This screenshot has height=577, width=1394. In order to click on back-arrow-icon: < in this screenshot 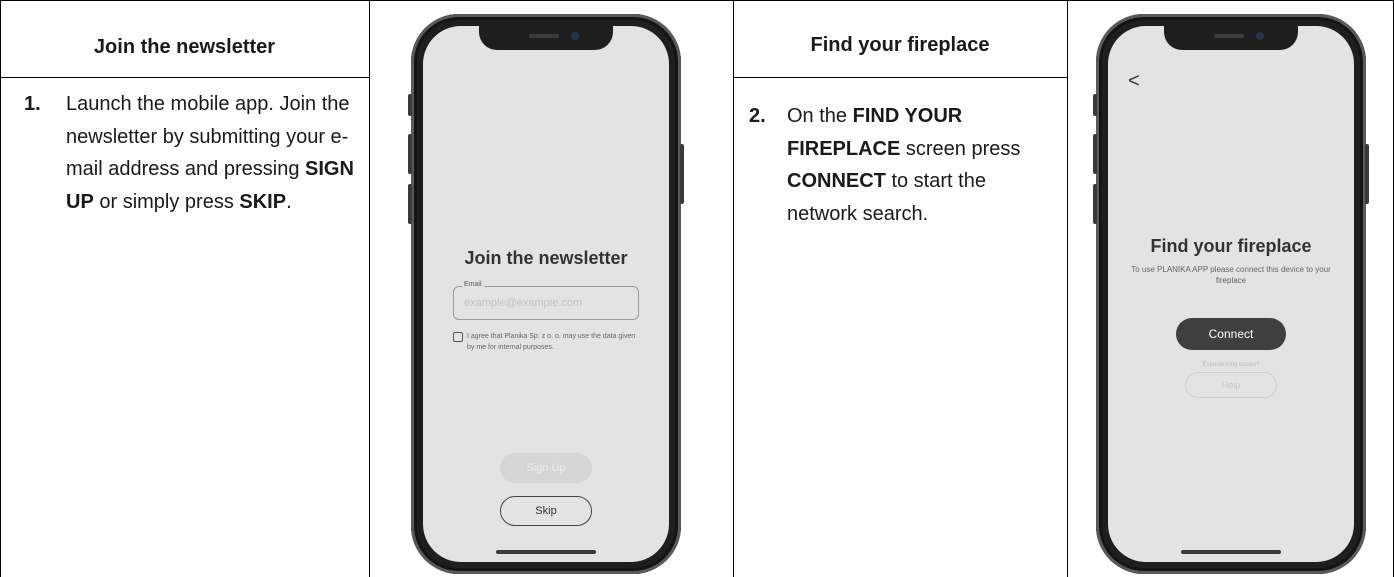, I will do `click(1134, 81)`.